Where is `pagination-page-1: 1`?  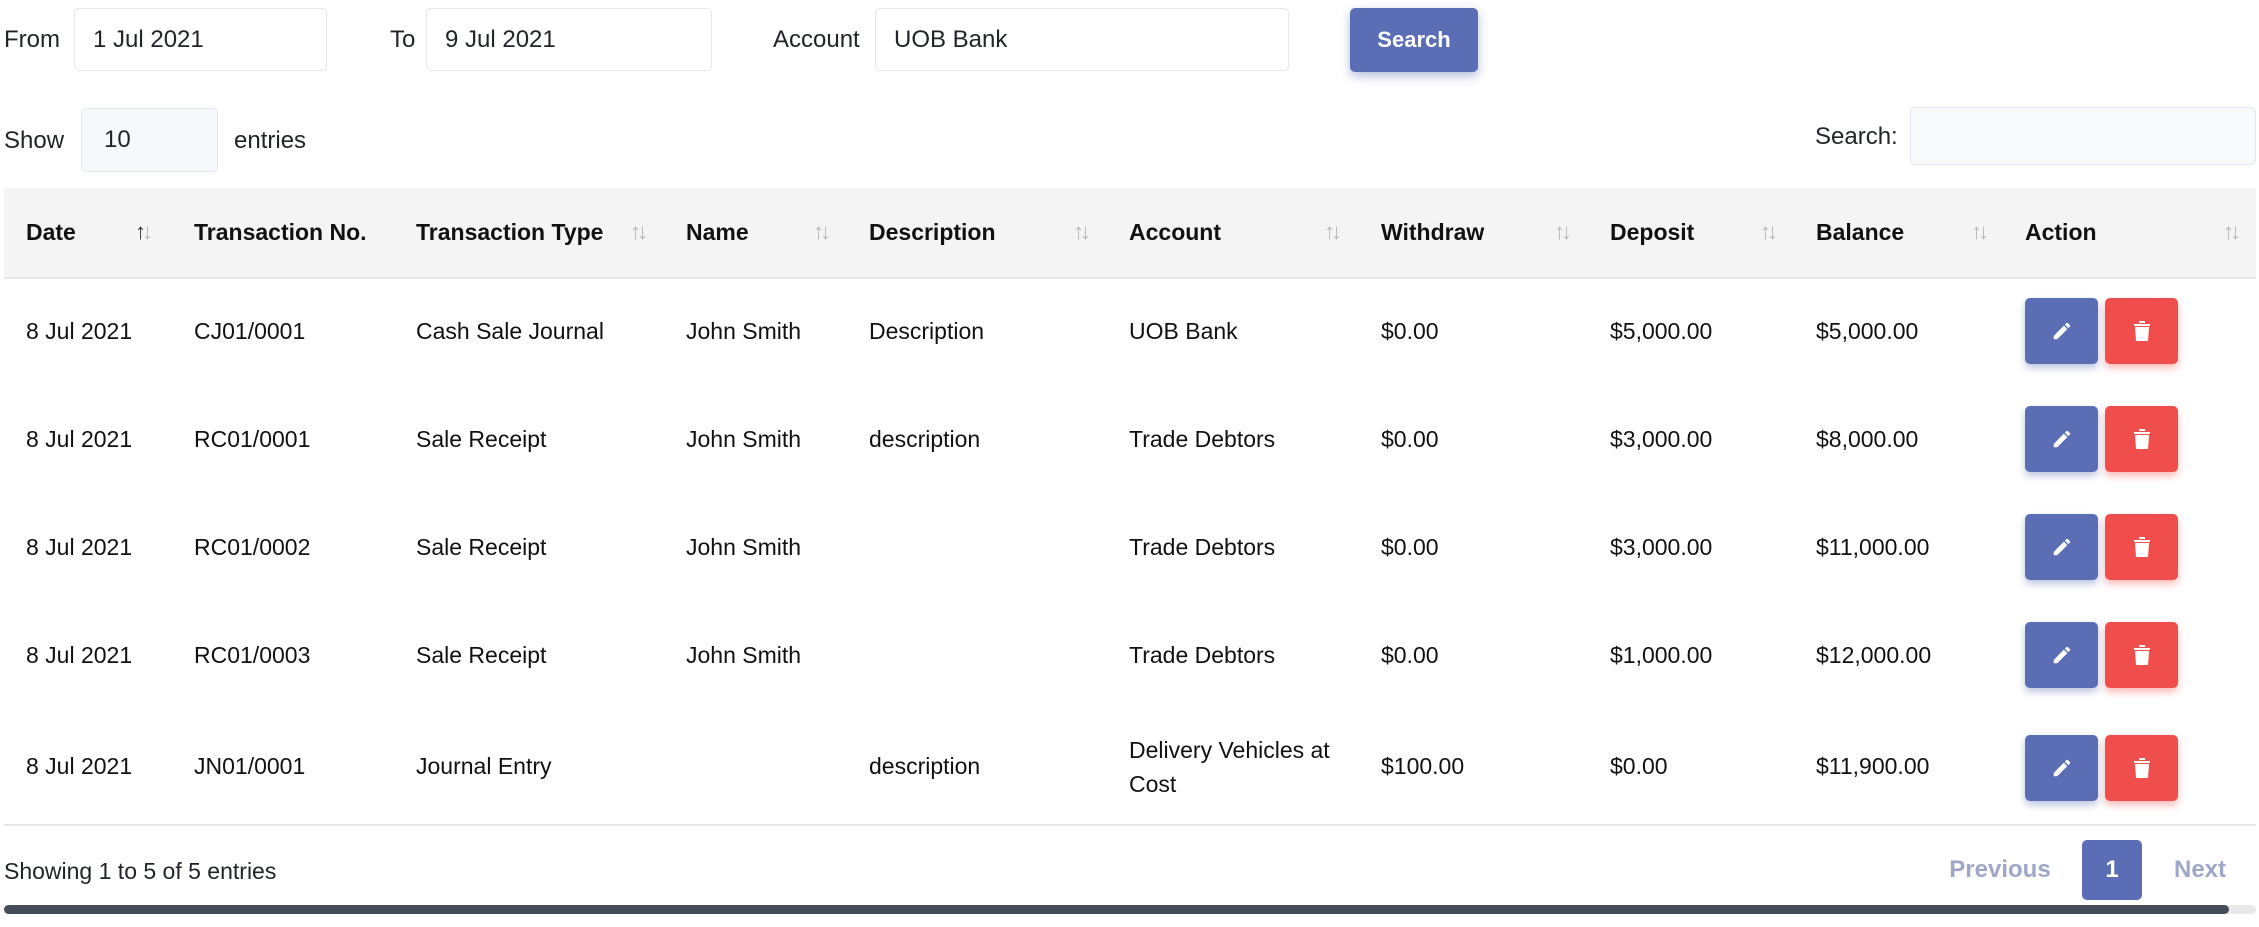
pagination-page-1: 1 is located at coordinates (2112, 870).